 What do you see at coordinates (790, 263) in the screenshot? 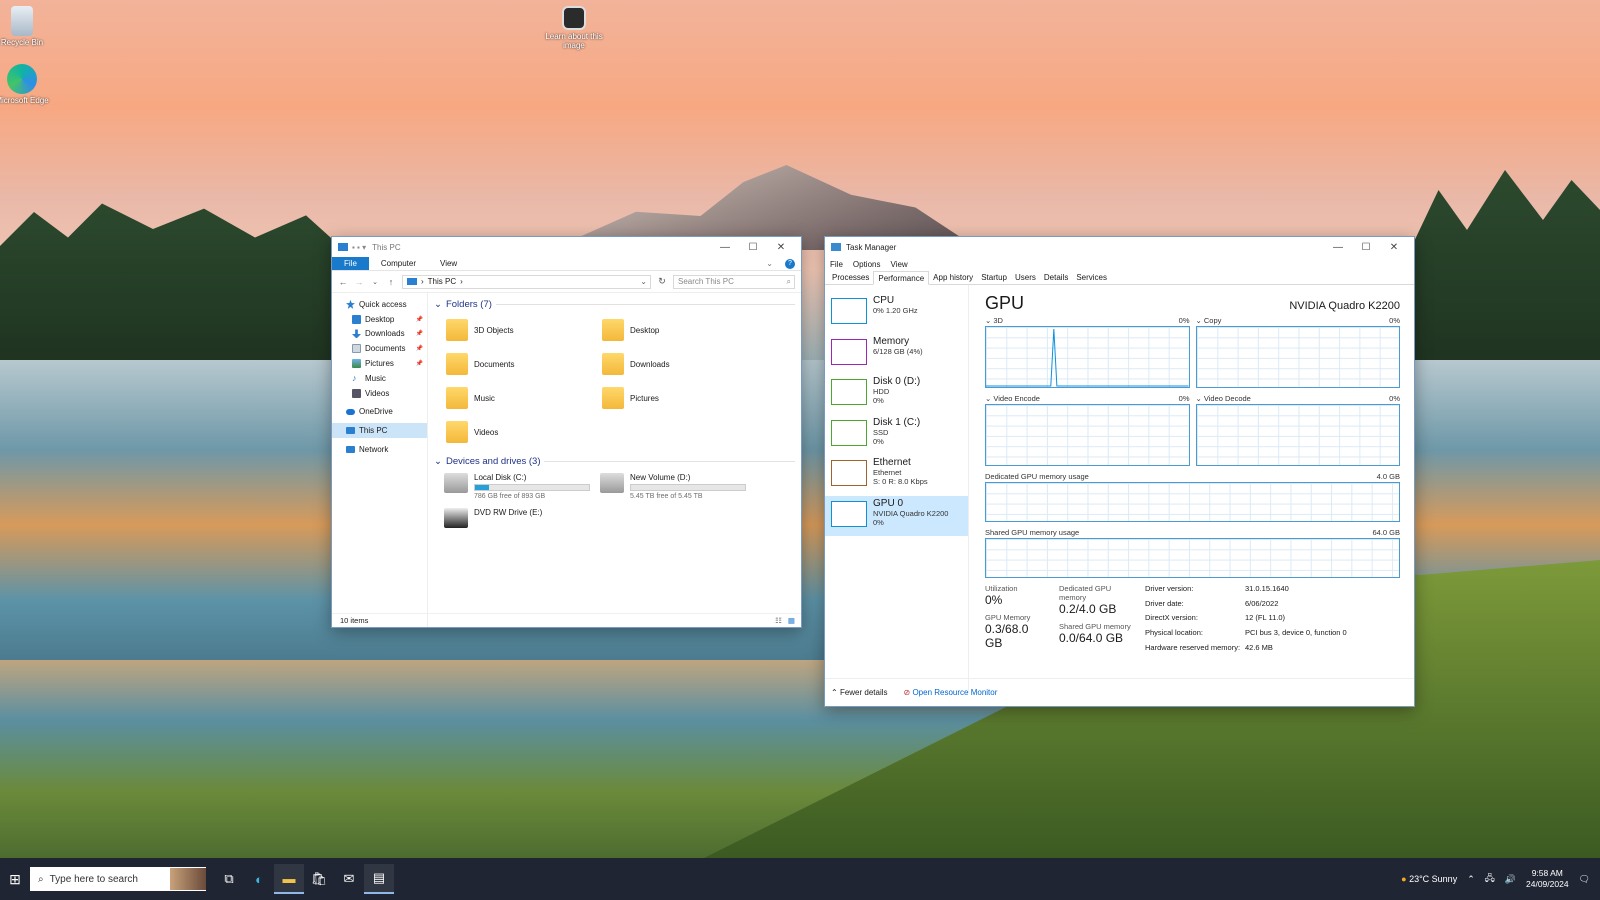
I see `help-icon: ?` at bounding box center [790, 263].